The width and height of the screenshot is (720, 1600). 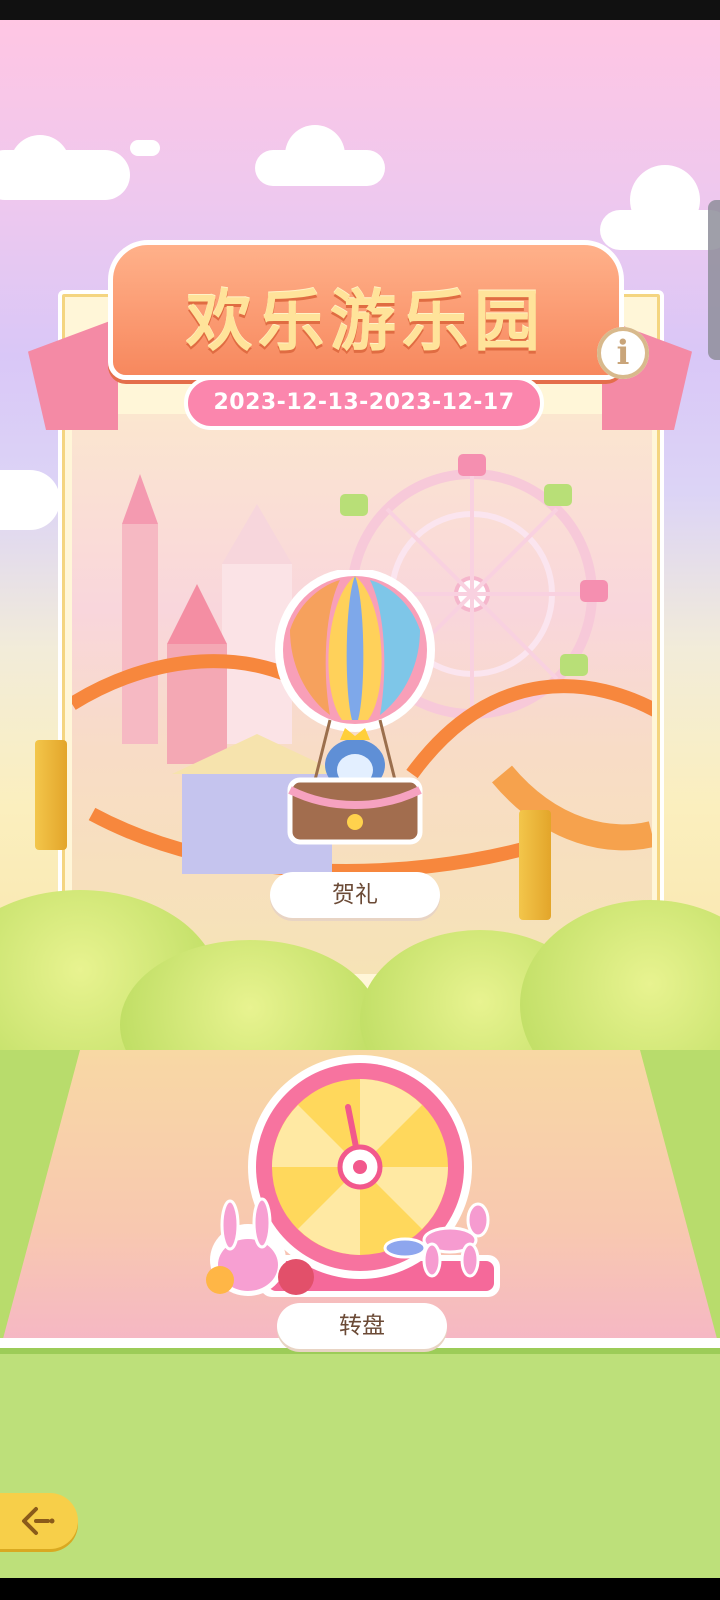 What do you see at coordinates (360, 1000) in the screenshot?
I see `bush-decoration` at bounding box center [360, 1000].